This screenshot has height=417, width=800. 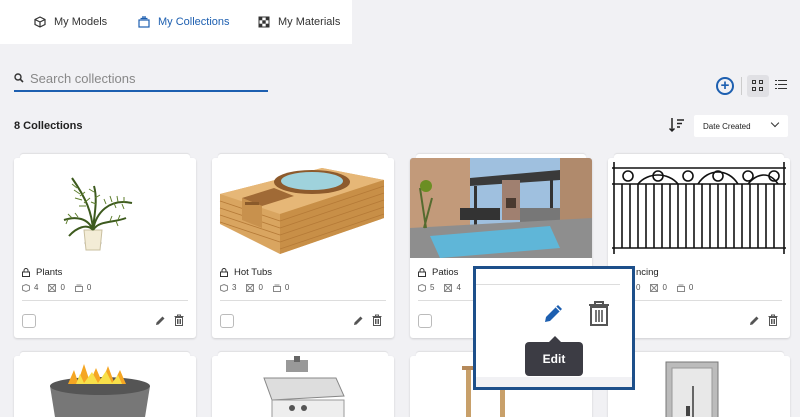 What do you see at coordinates (554, 356) in the screenshot?
I see `edit-tooltip: Edit` at bounding box center [554, 356].